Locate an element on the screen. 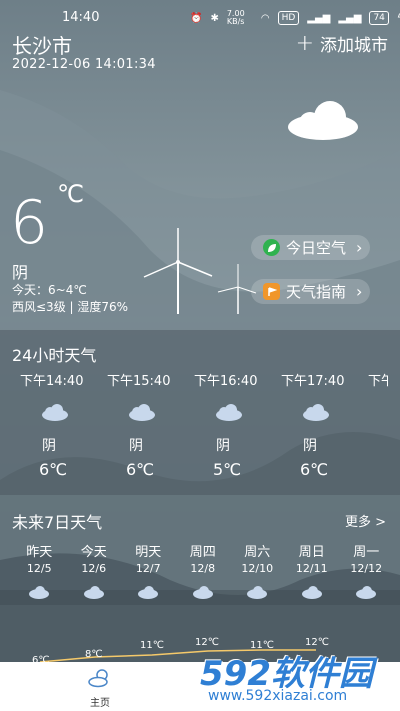  city-name: 长沙市 is located at coordinates (42, 44).